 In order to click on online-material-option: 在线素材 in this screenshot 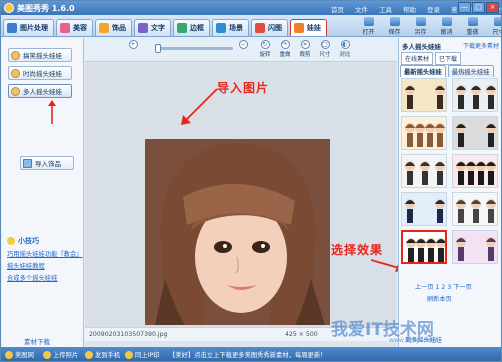, I will do `click(417, 58)`.